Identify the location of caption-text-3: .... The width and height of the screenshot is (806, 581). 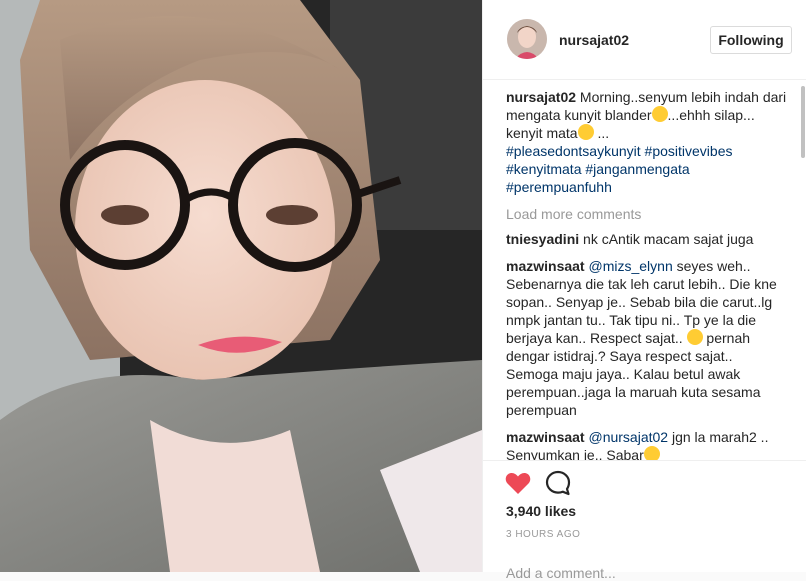
(601, 133).